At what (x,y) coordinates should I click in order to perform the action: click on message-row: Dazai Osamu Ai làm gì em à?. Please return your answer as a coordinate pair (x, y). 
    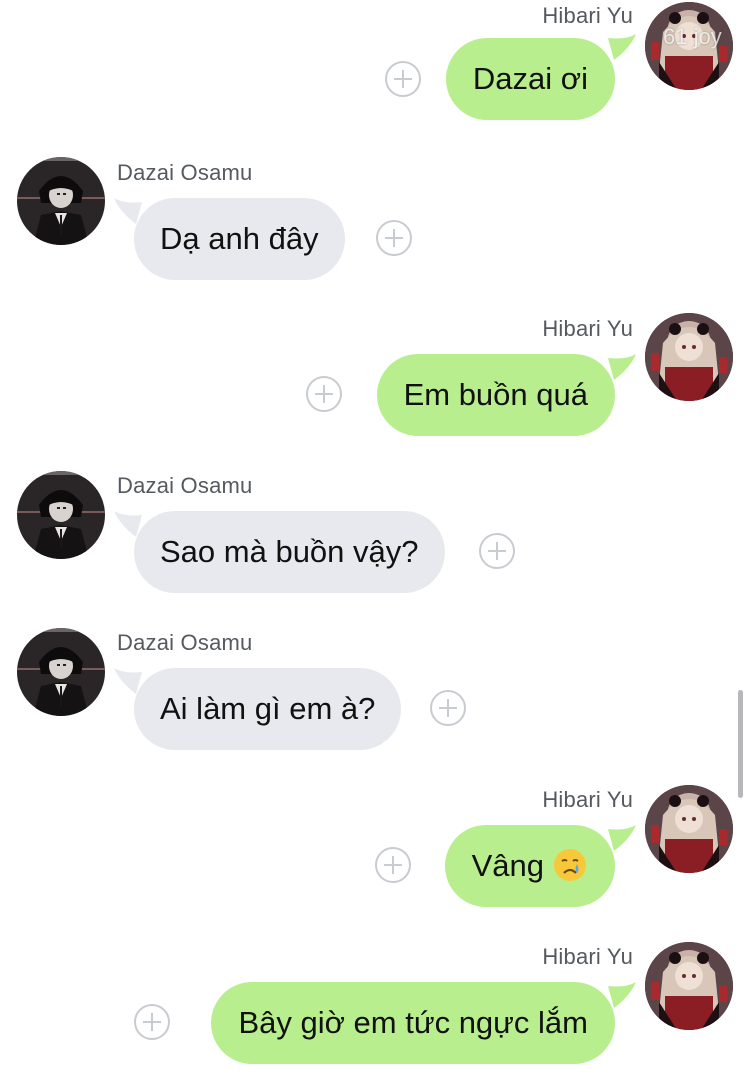
    Looking at the image, I should click on (375, 700).